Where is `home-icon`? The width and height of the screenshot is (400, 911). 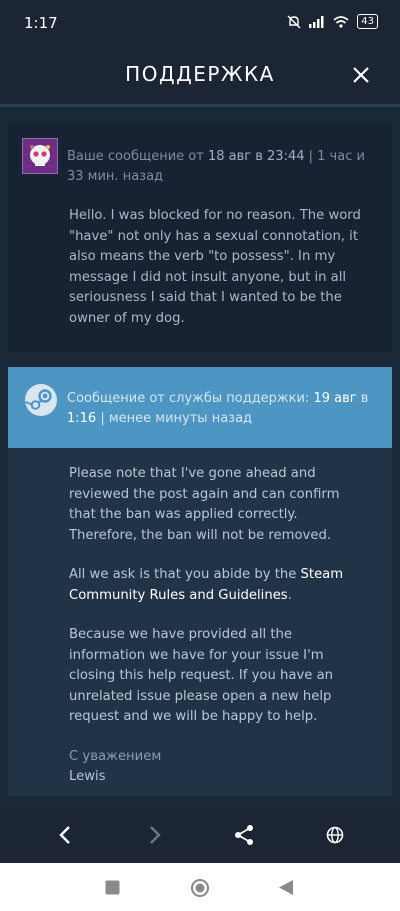 home-icon is located at coordinates (200, 890).